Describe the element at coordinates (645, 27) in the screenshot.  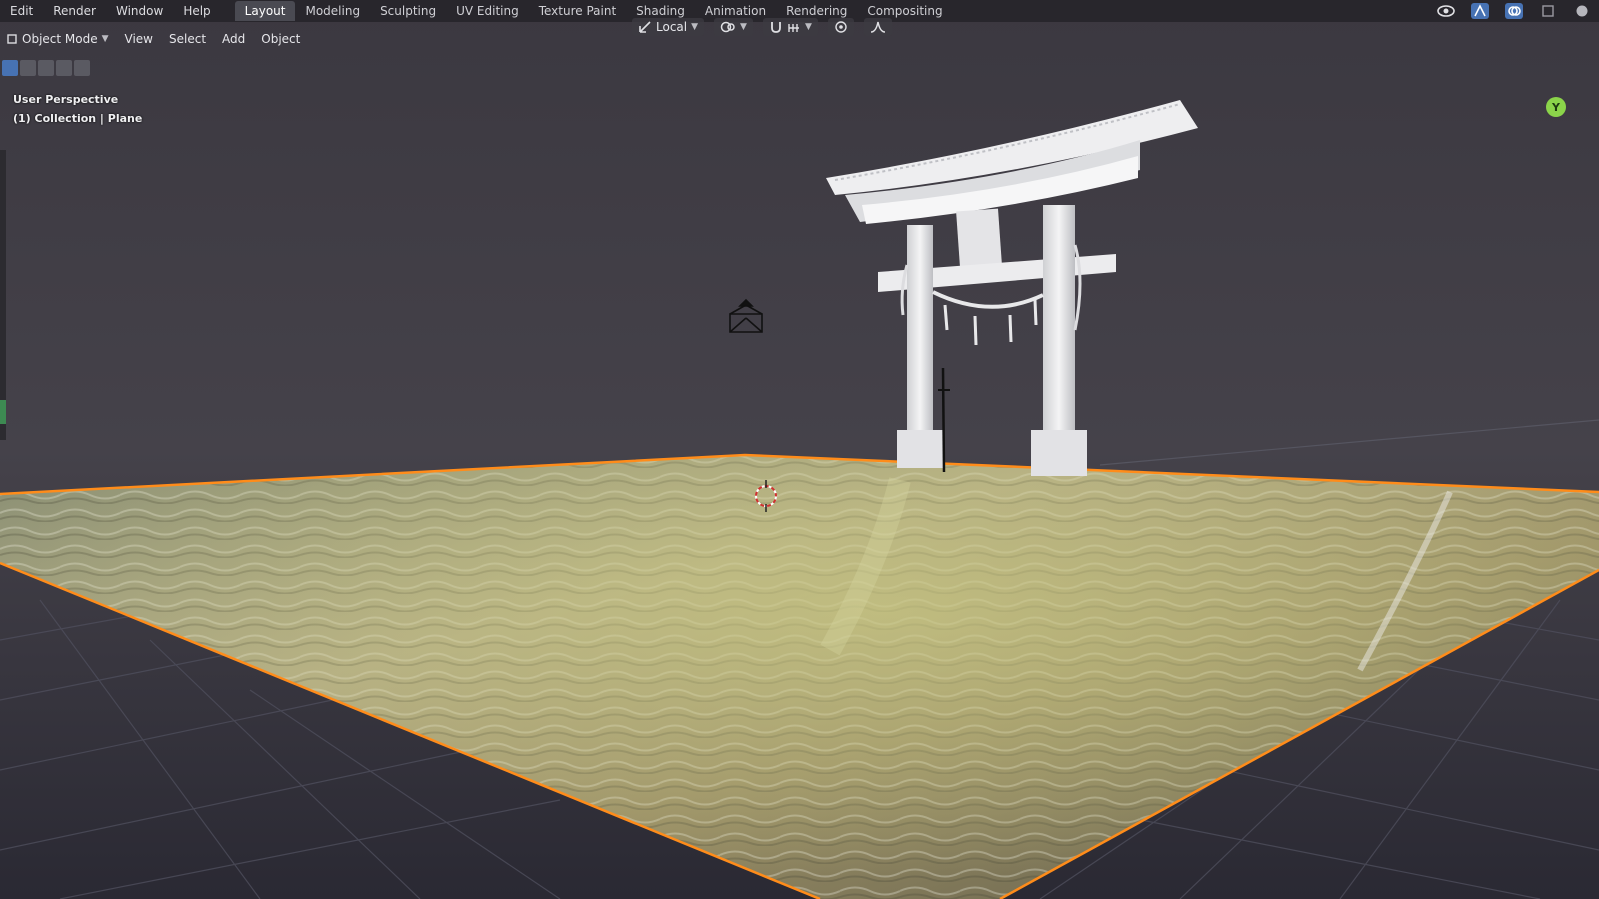
I see `transform-orientation-icon` at that location.